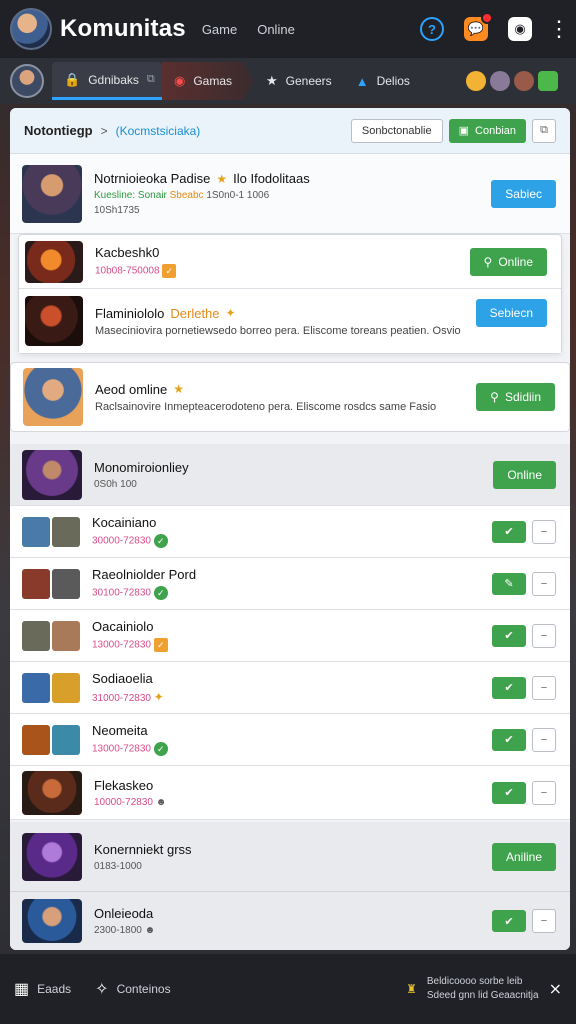 The height and width of the screenshot is (1024, 576). I want to click on tab-gdnibaks: 🔒 Gdnibaks ⧉, so click(107, 81).